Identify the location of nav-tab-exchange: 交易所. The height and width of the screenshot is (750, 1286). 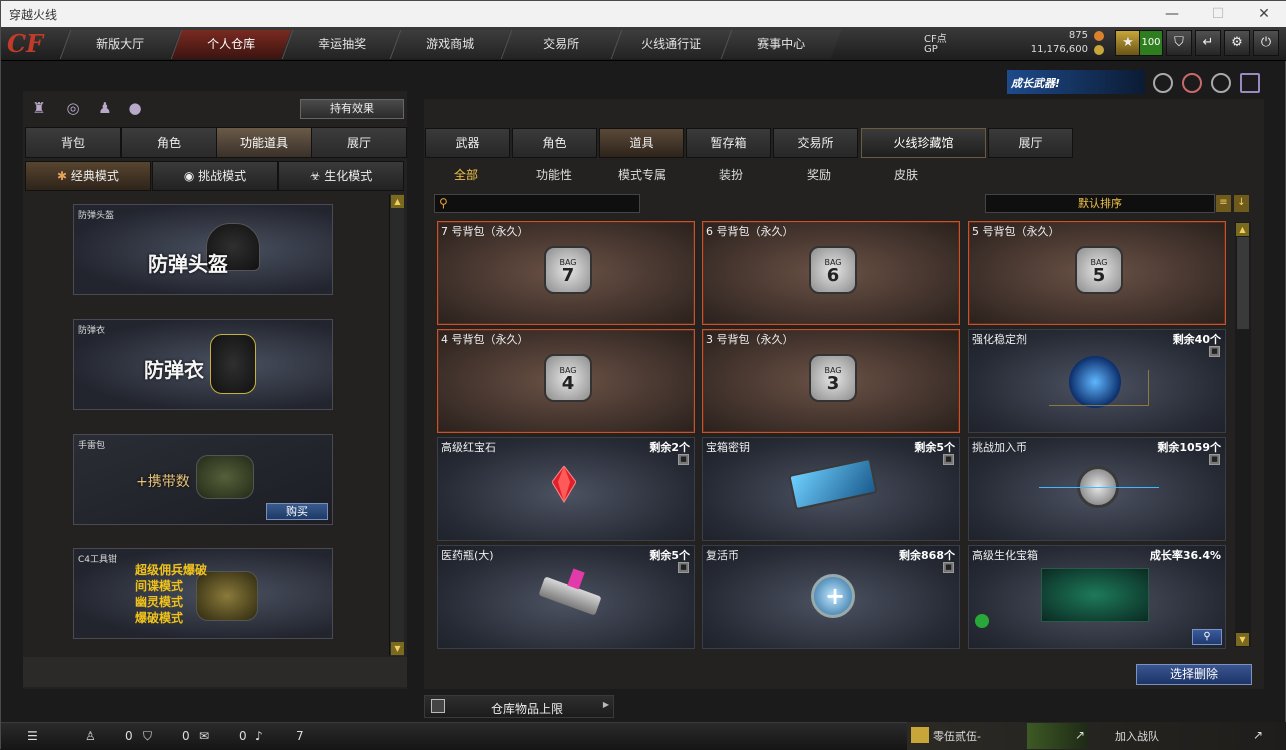
(561, 44).